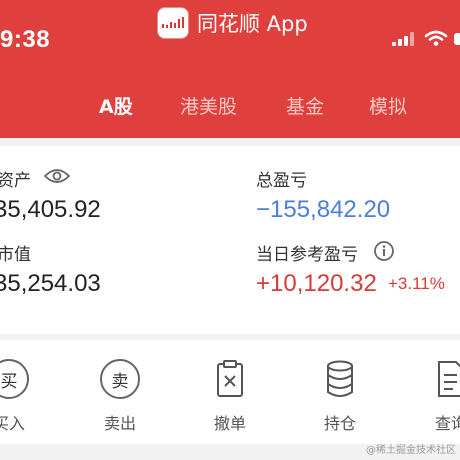 The image size is (460, 460). I want to click on info-icon, so click(384, 251).